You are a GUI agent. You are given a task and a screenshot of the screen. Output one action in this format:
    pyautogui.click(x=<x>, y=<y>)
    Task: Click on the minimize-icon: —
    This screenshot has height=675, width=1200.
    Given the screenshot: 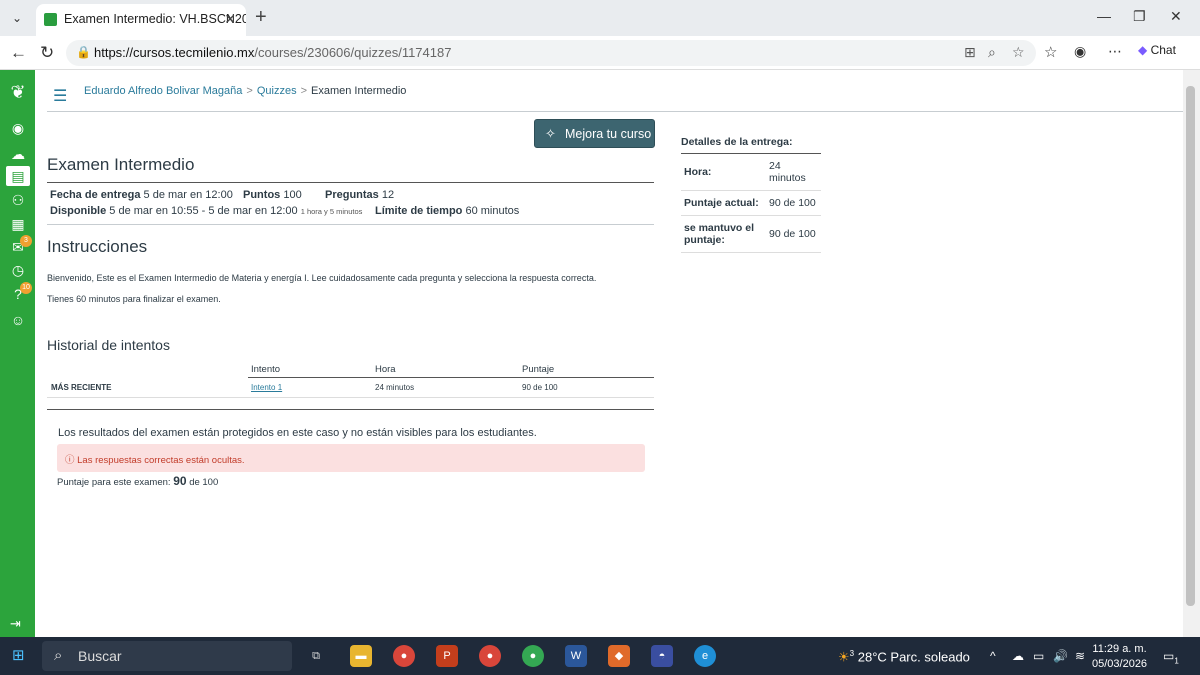 What is the action you would take?
    pyautogui.click(x=1104, y=16)
    